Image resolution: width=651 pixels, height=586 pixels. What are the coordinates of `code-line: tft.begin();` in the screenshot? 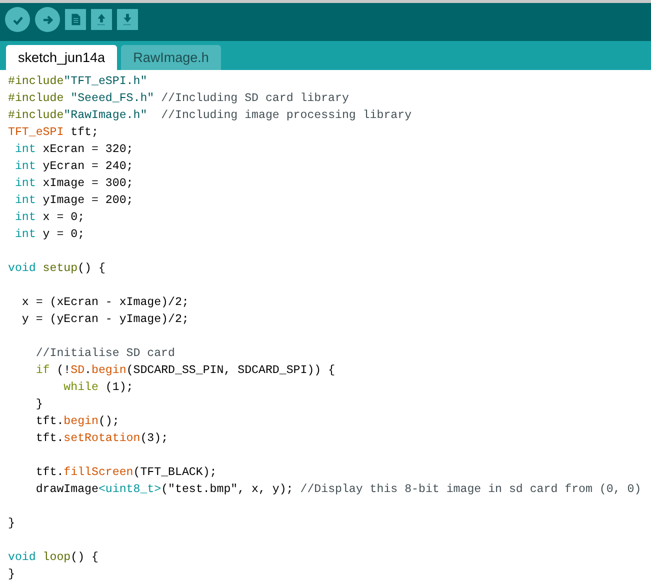 It's located at (77, 422).